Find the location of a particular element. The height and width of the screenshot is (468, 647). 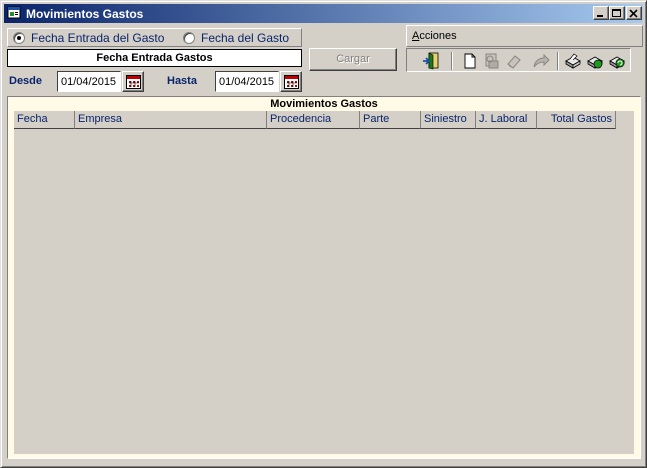

minimize-button is located at coordinates (601, 13).